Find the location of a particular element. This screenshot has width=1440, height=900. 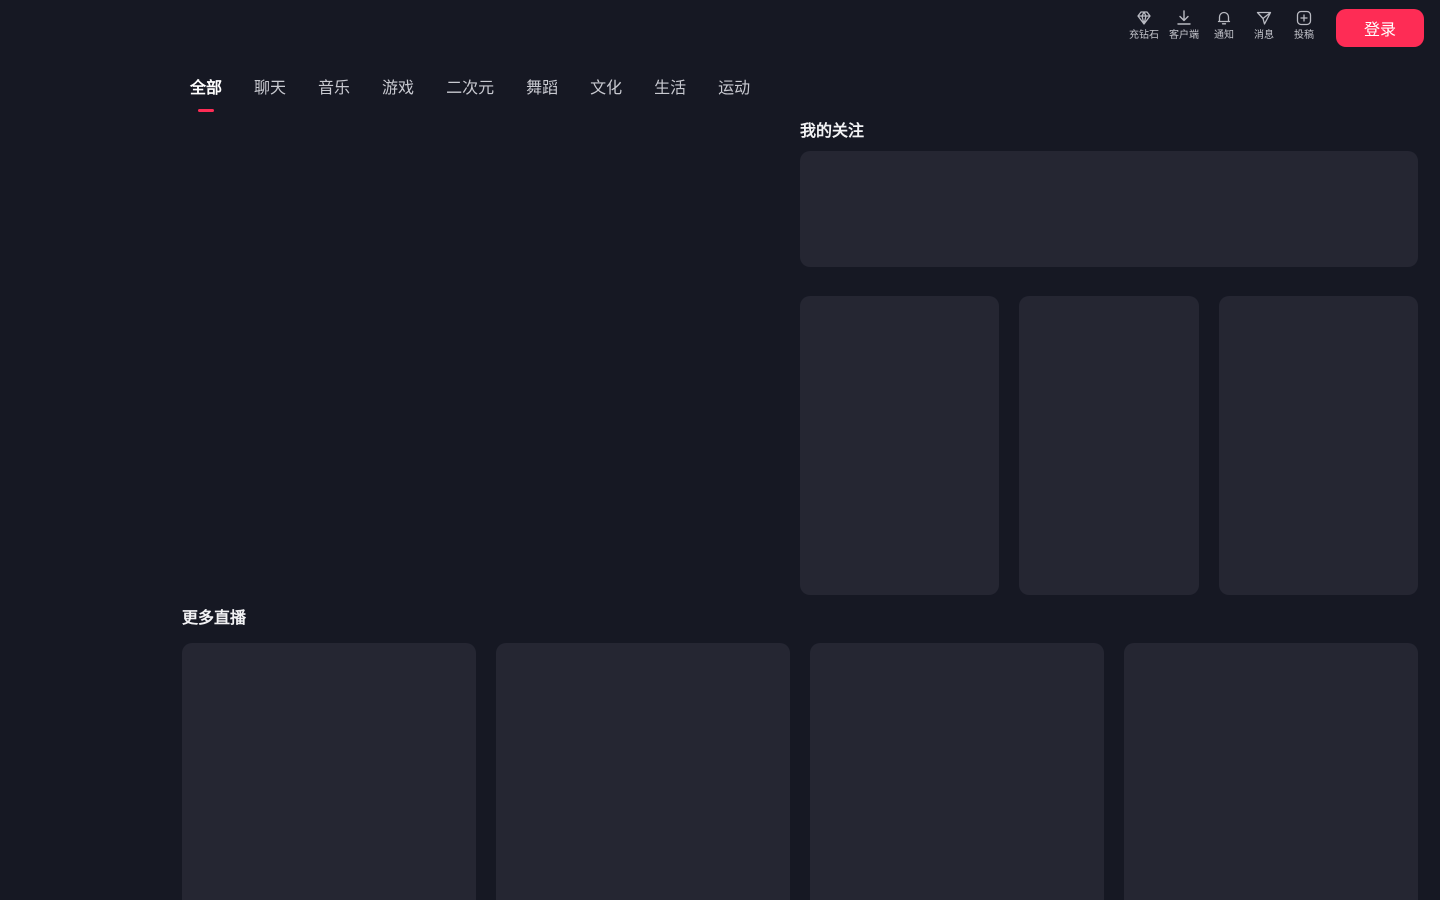

following-card-wide is located at coordinates (1109, 209).